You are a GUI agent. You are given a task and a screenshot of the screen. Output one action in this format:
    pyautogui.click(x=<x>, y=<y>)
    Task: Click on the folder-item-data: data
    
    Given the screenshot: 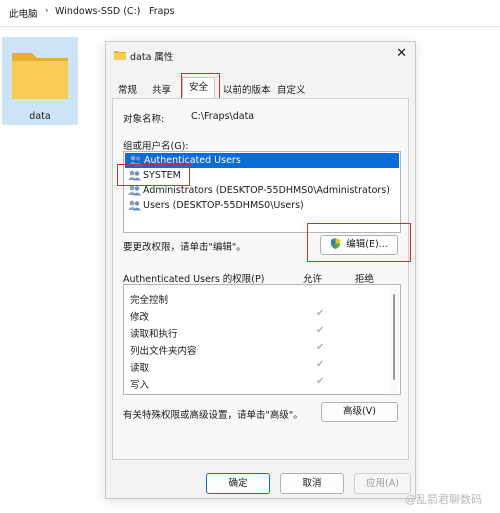 What is the action you would take?
    pyautogui.click(x=40, y=81)
    